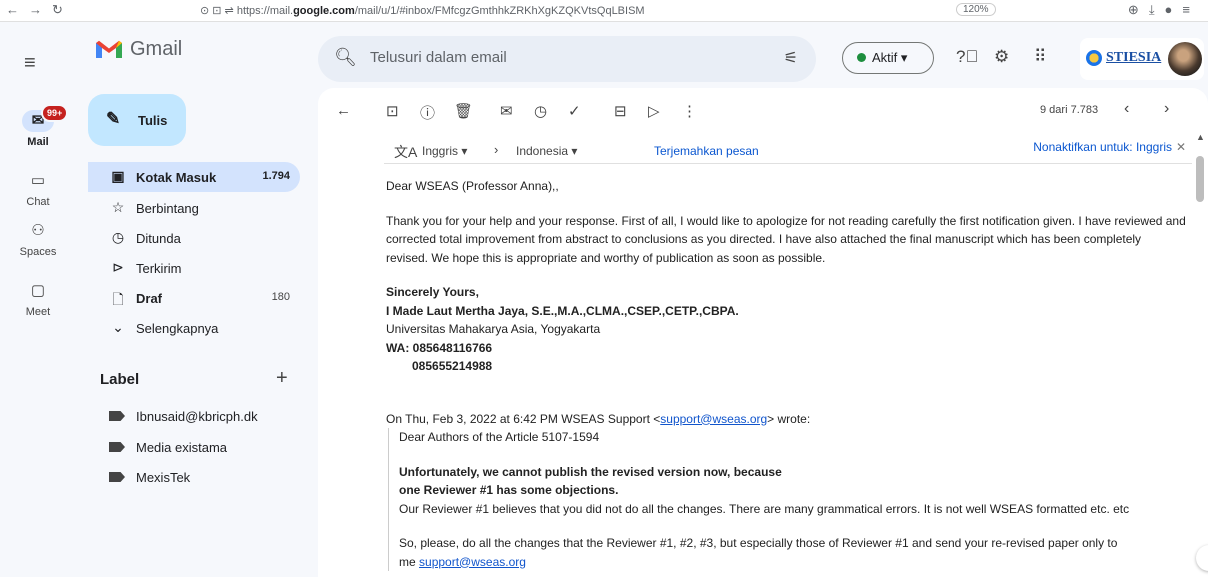 Image resolution: width=1208 pixels, height=577 pixels. I want to click on star-icon: ☆, so click(118, 207).